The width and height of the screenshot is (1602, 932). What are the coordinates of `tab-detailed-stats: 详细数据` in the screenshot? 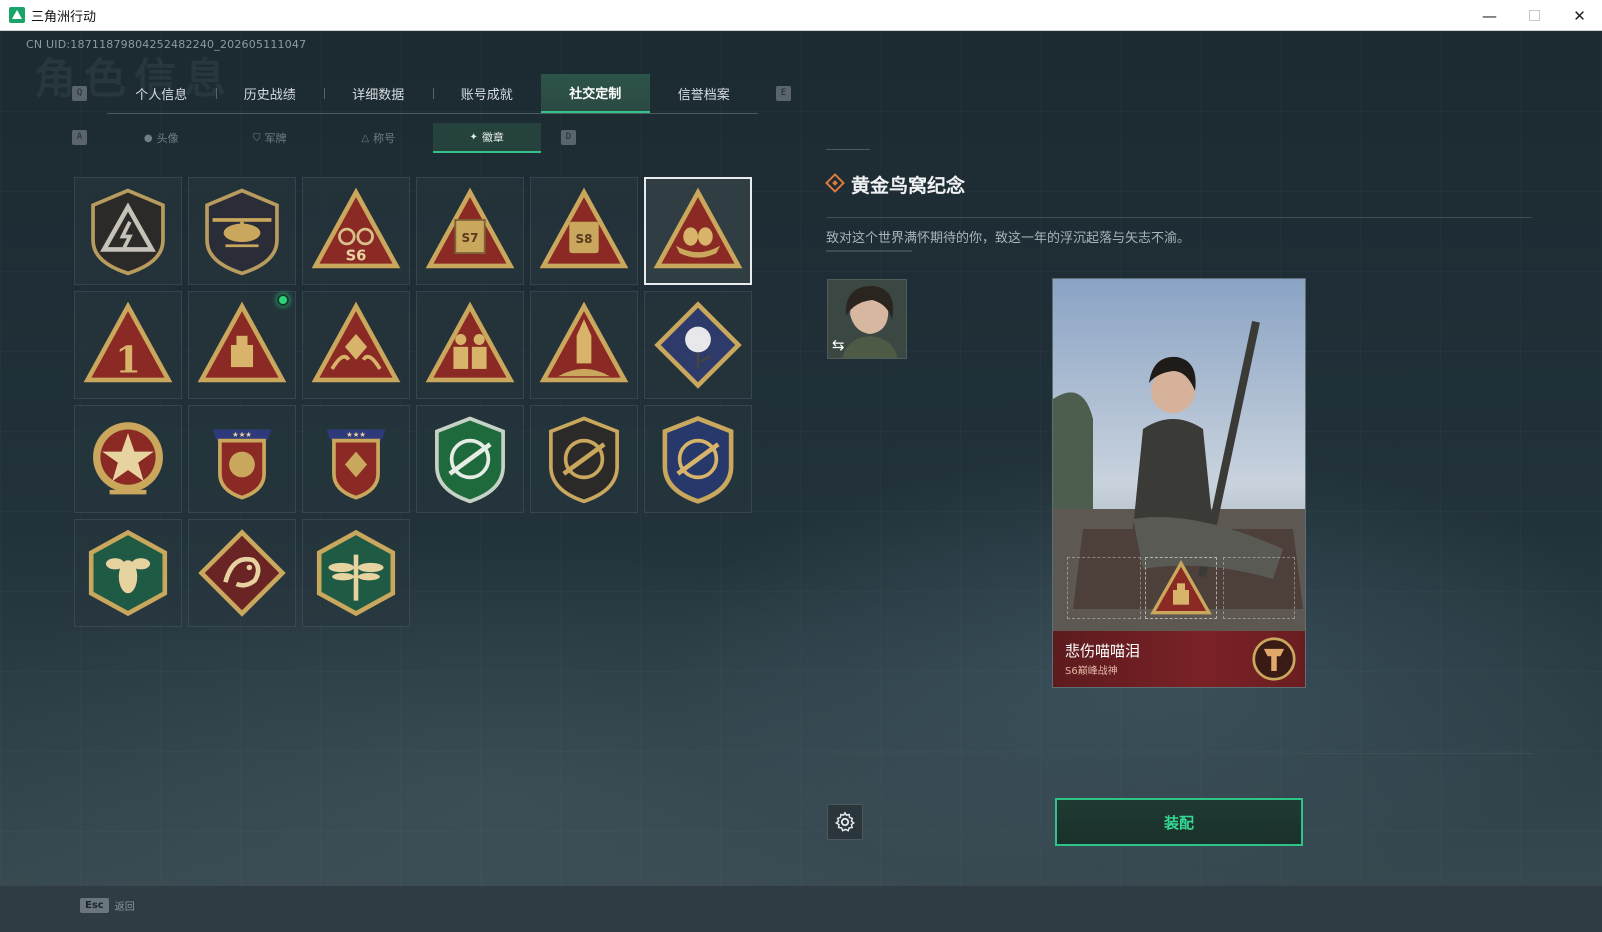 It's located at (378, 93).